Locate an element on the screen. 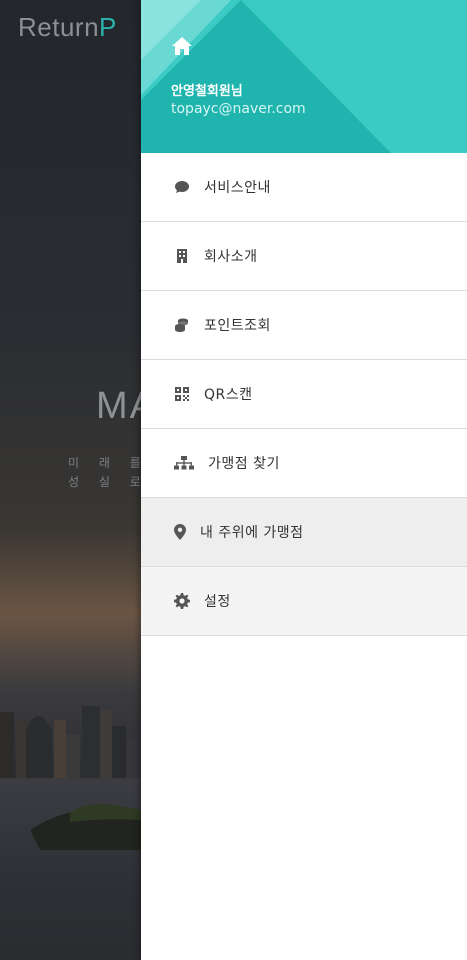 The width and height of the screenshot is (467, 960). menu-item-qr-scan: QR스캔 is located at coordinates (304, 394).